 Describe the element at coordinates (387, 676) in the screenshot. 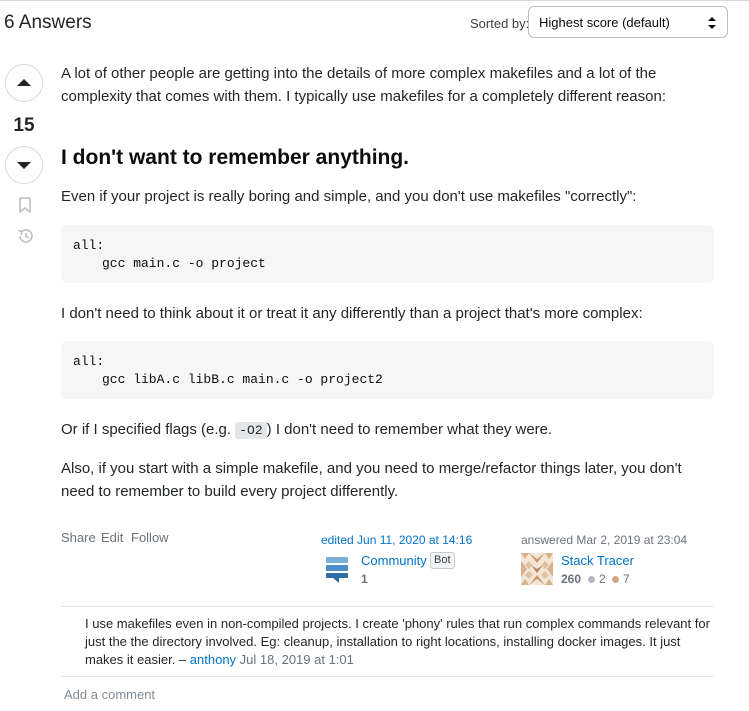

I see `comment-divider` at that location.